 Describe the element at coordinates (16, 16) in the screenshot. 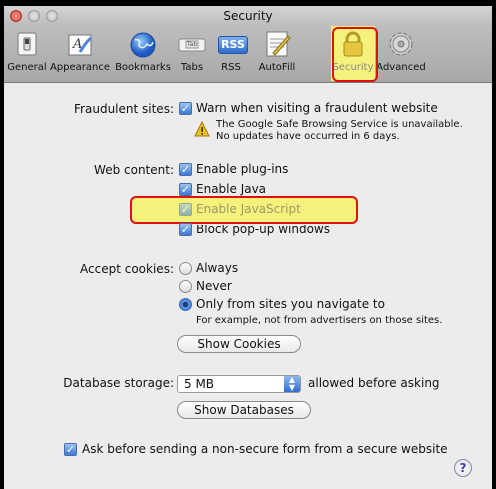

I see `close-window-button` at that location.